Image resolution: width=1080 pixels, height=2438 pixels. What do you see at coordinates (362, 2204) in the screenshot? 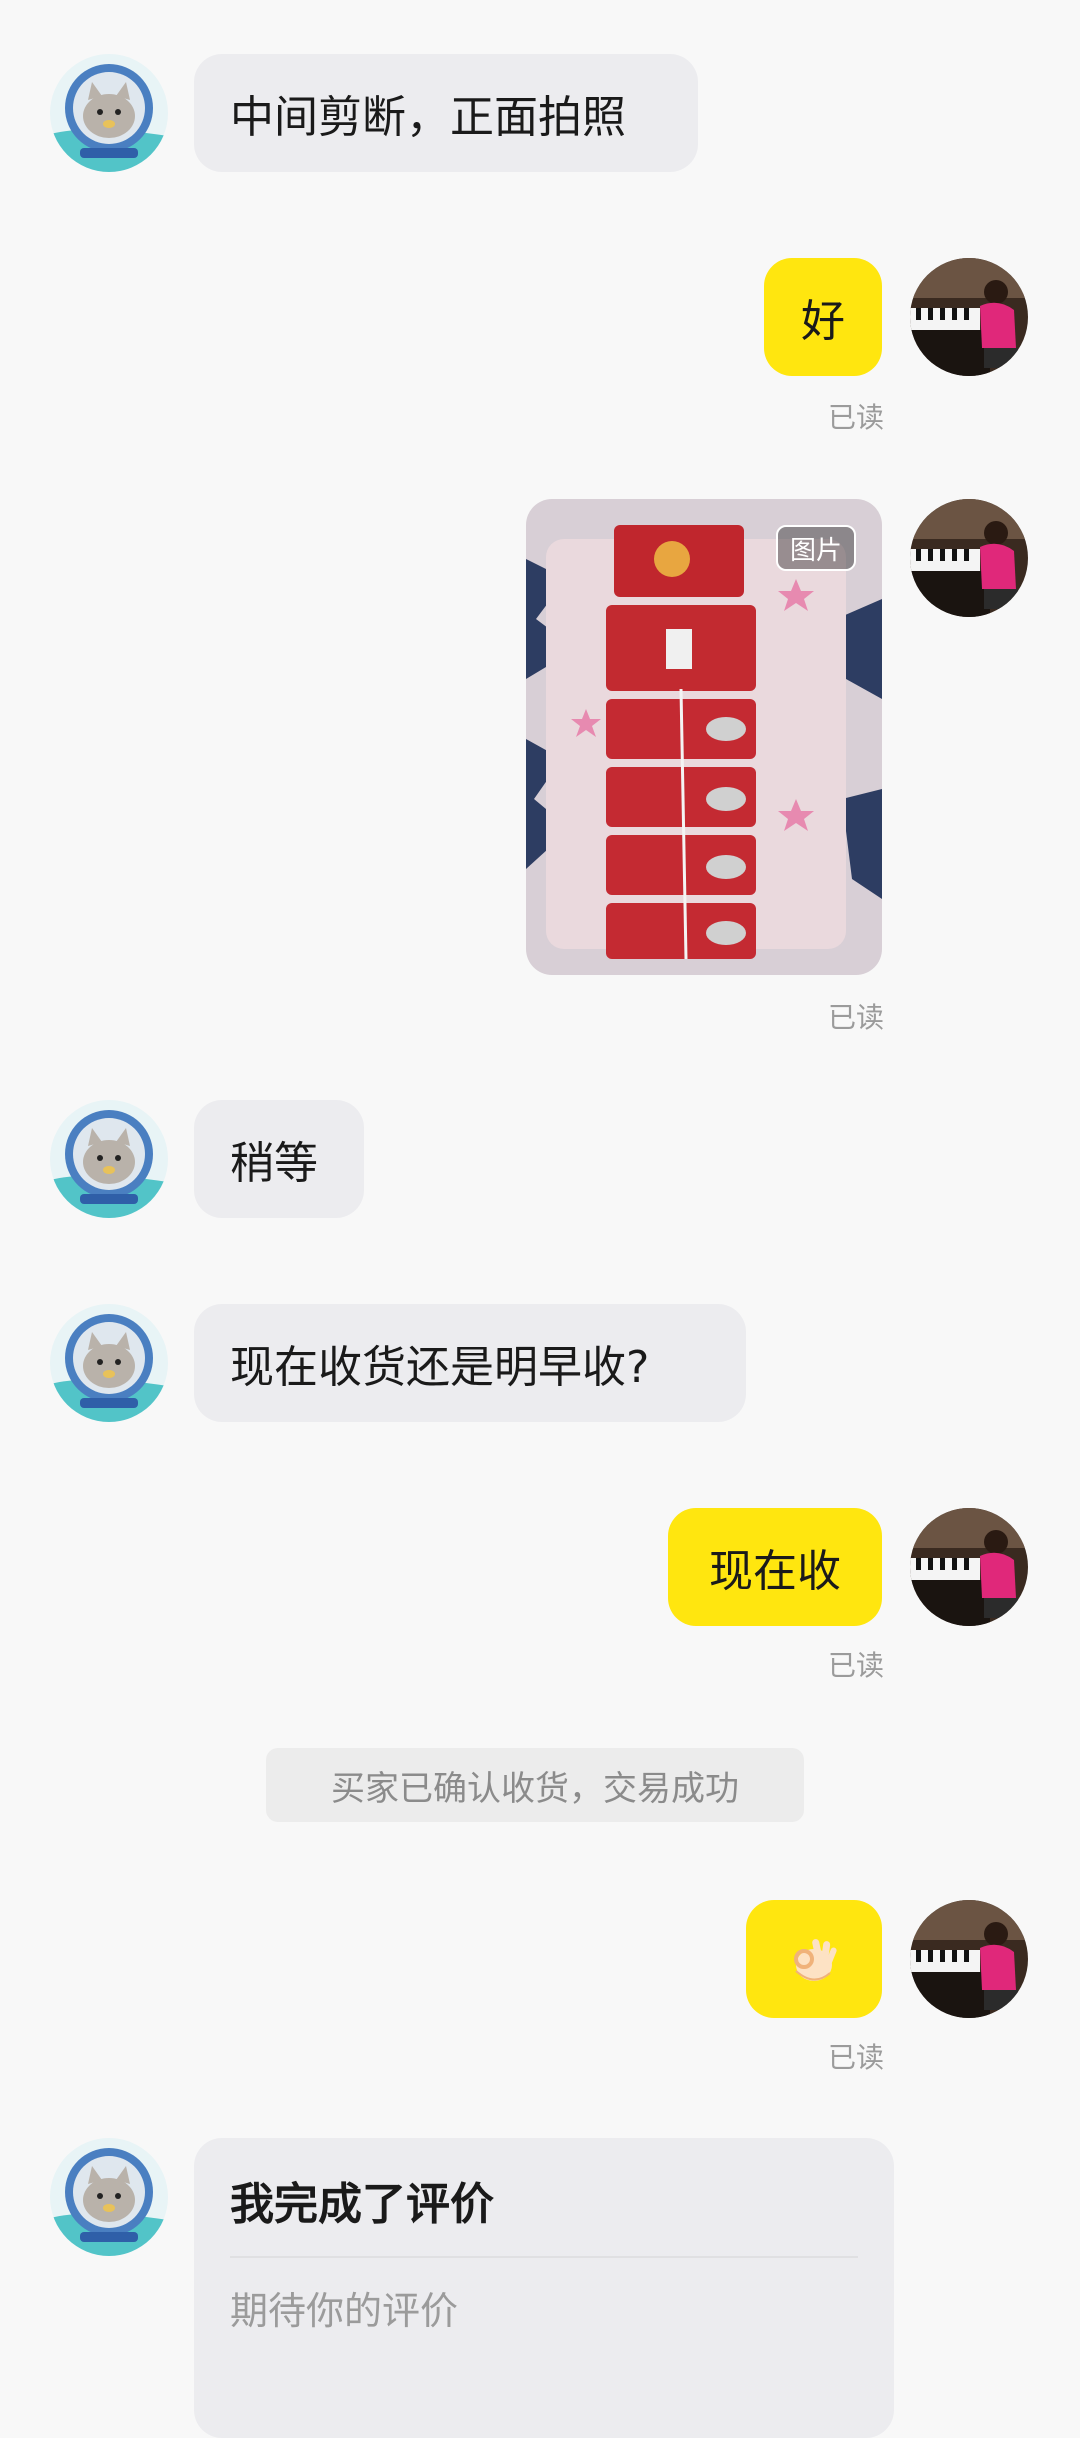
I see `review-card-title: 我完成了评价` at bounding box center [362, 2204].